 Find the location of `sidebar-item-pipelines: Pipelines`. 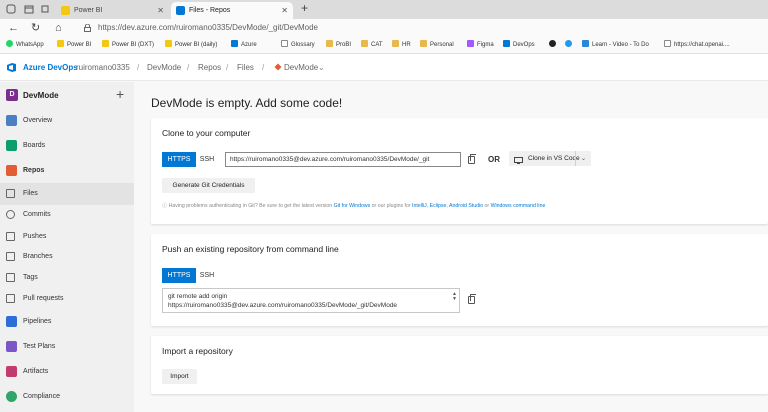

sidebar-item-pipelines: Pipelines is located at coordinates (67, 322).